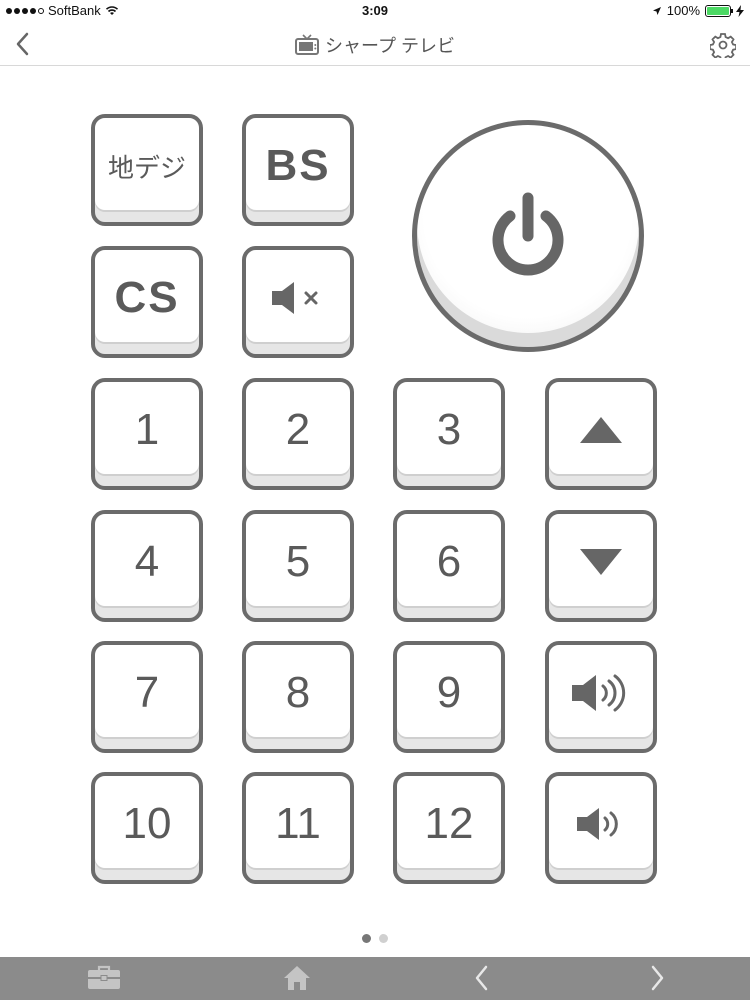 This screenshot has height=1000, width=750. I want to click on number-label: 5, so click(298, 561).